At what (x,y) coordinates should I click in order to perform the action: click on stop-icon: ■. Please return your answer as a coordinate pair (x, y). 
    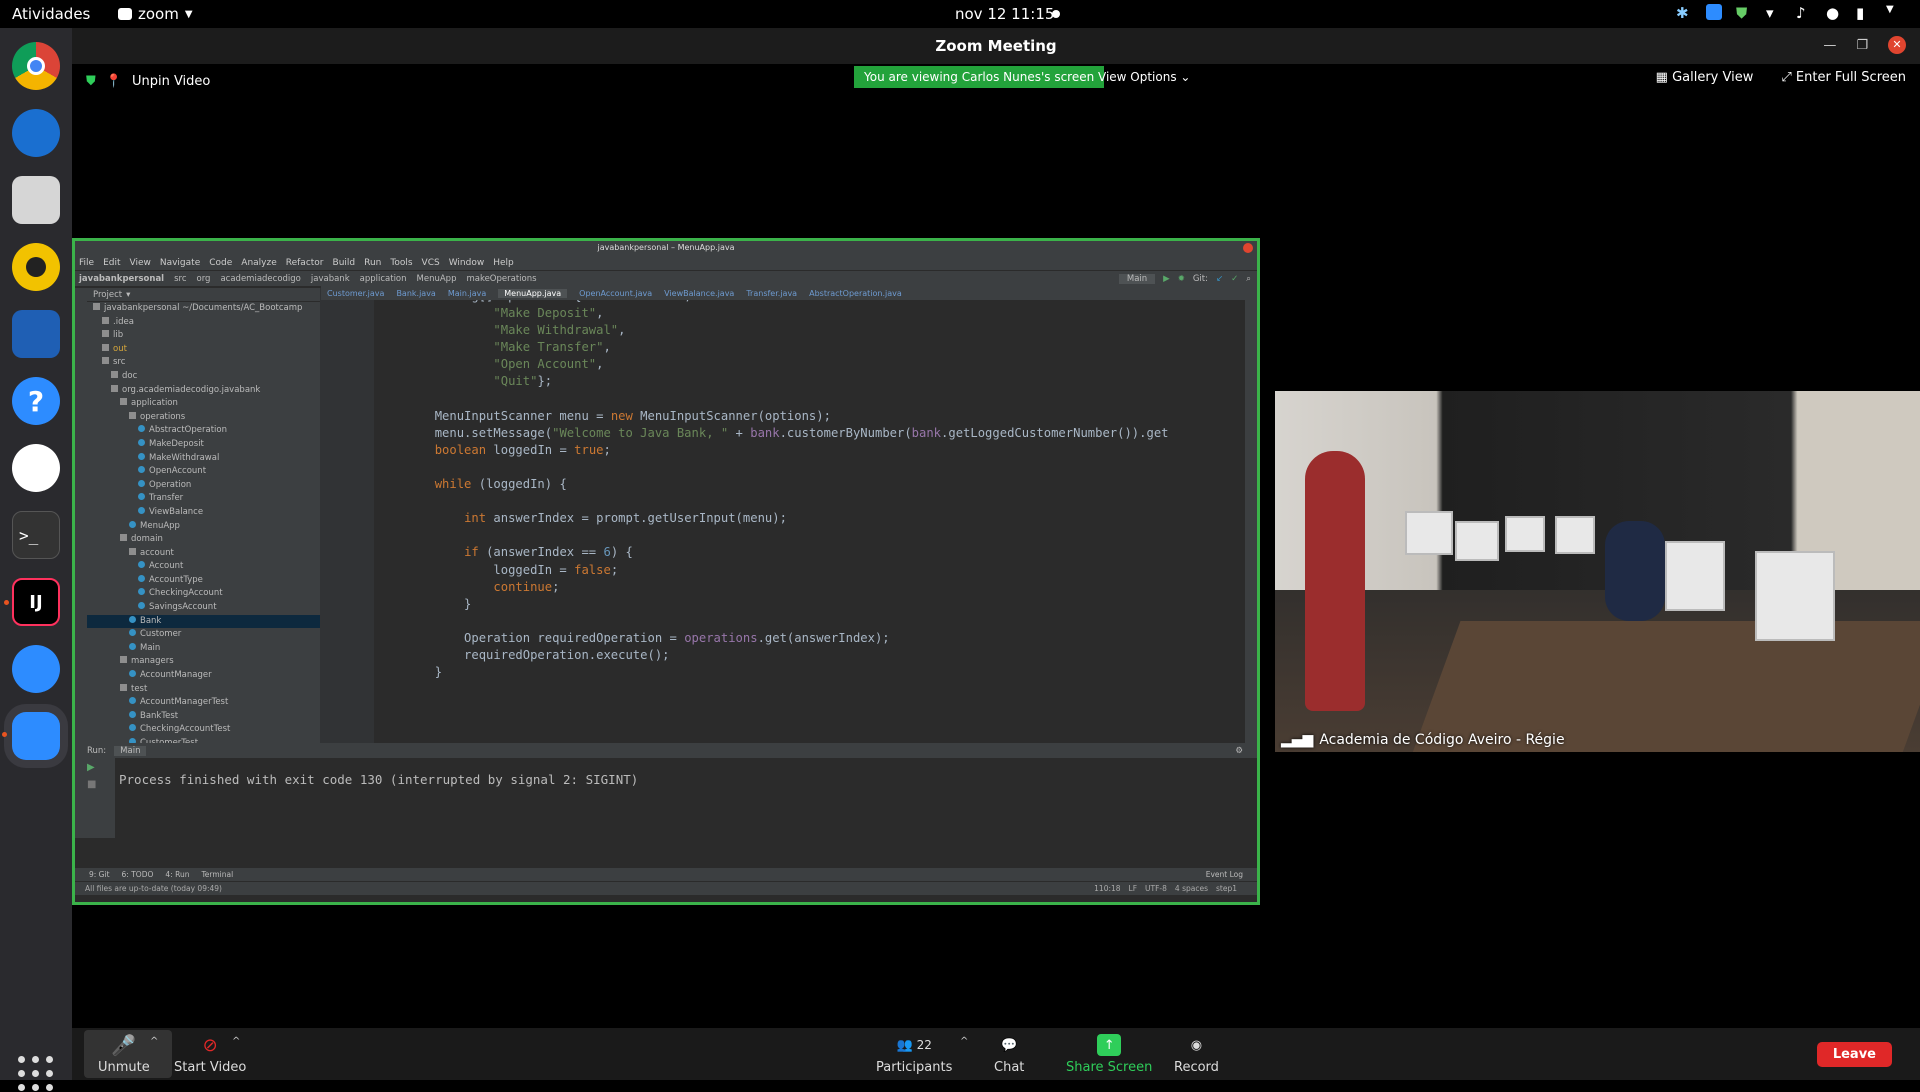
    Looking at the image, I should click on (95, 784).